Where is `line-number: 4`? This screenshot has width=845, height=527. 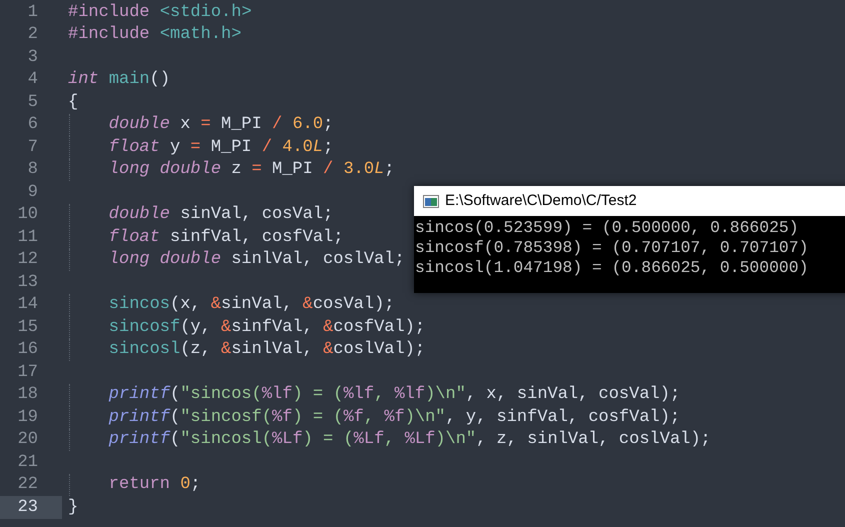
line-number: 4 is located at coordinates (32, 80).